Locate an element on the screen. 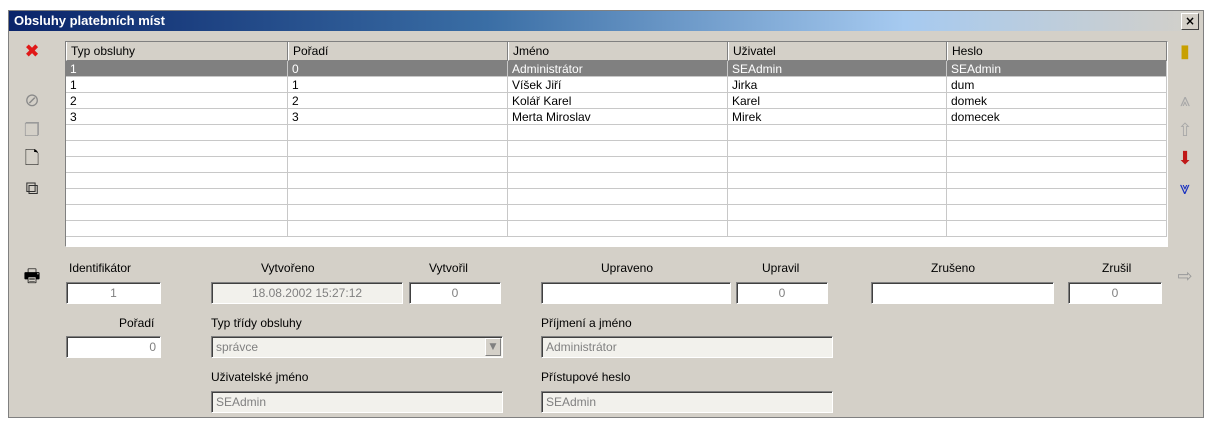  upravil-field: 0 is located at coordinates (782, 293).